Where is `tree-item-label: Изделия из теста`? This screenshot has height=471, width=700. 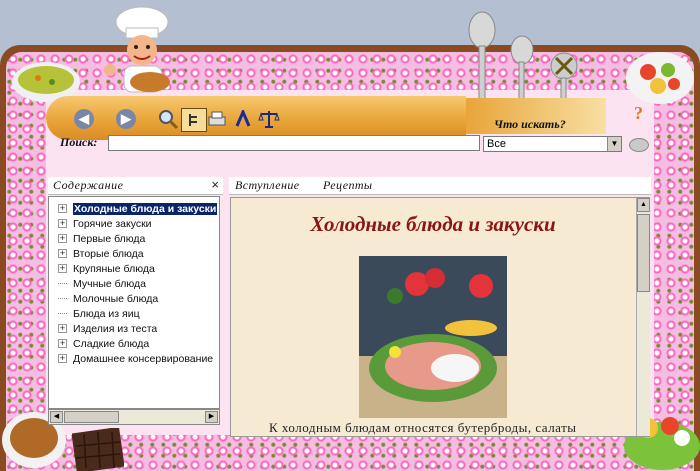
tree-item-label: Изделия из теста is located at coordinates (115, 328).